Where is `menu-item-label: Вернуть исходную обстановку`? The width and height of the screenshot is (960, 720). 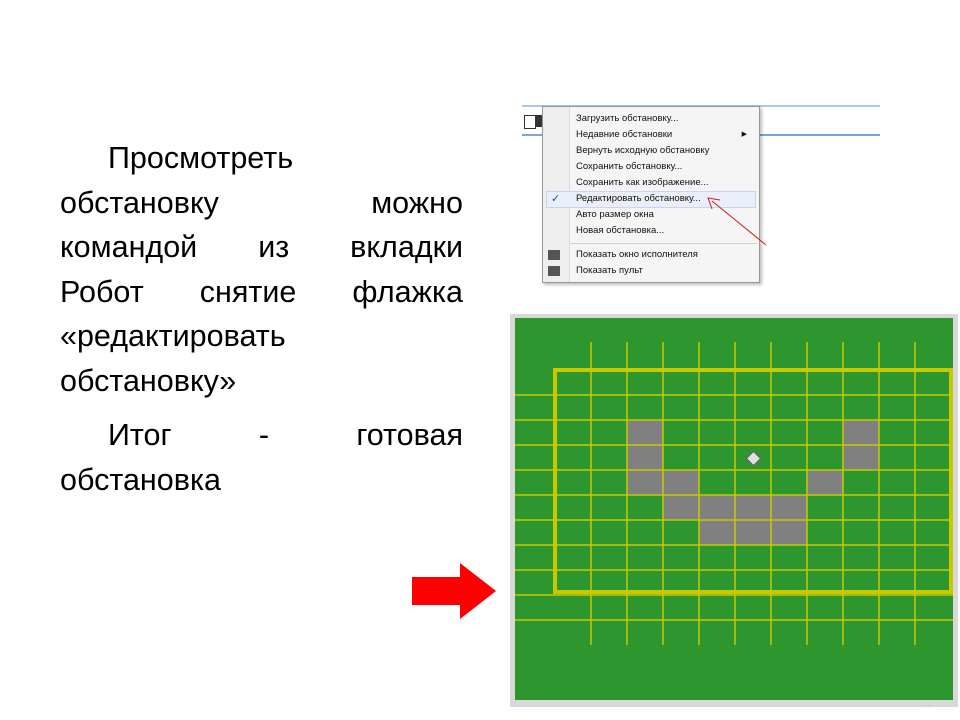 menu-item-label: Вернуть исходную обстановку is located at coordinates (643, 150).